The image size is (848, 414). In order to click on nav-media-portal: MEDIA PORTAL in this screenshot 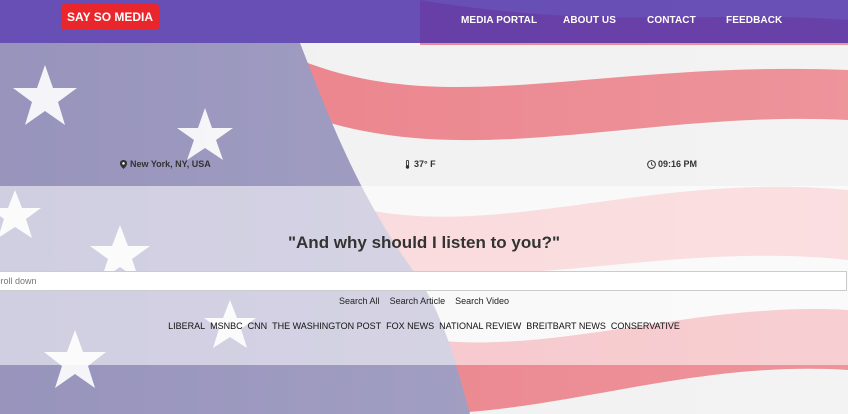, I will do `click(499, 20)`.